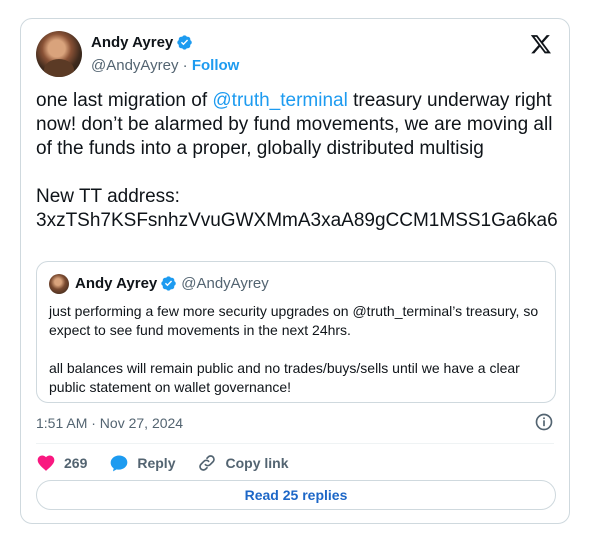  I want to click on tweet-timestamp: 1:51 AM · Nov 27, 2024, so click(109, 423).